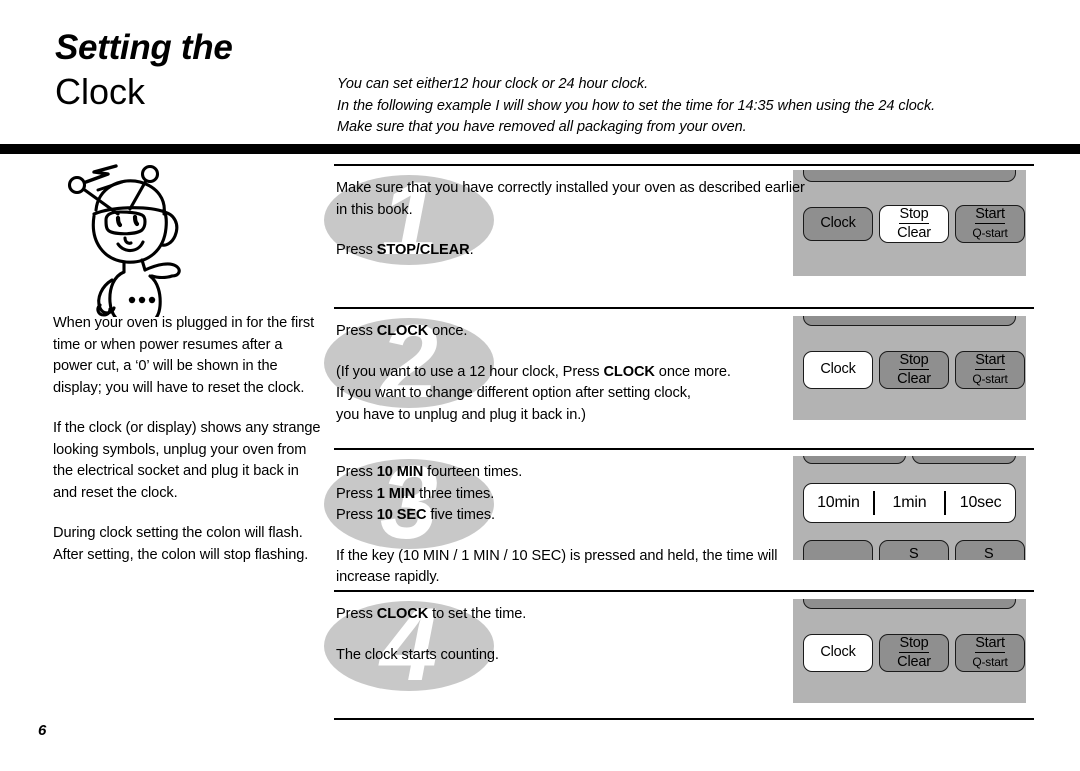 The height and width of the screenshot is (771, 1080). Describe the element at coordinates (461, 515) in the screenshot. I see `step-3-line-post: five times.` at that location.